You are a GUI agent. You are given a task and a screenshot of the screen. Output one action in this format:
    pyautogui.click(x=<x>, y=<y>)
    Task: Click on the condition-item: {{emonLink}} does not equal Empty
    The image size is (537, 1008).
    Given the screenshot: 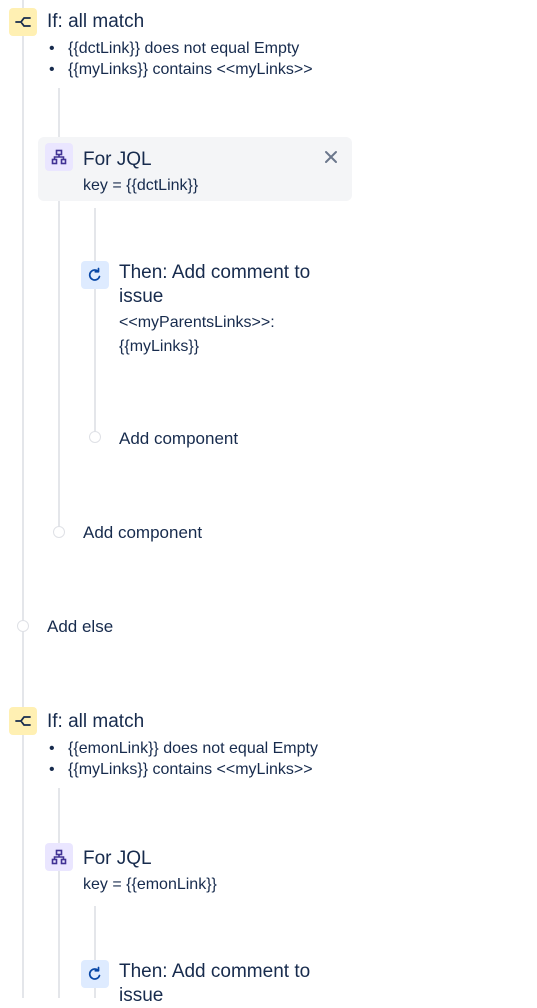 What is the action you would take?
    pyautogui.click(x=183, y=748)
    